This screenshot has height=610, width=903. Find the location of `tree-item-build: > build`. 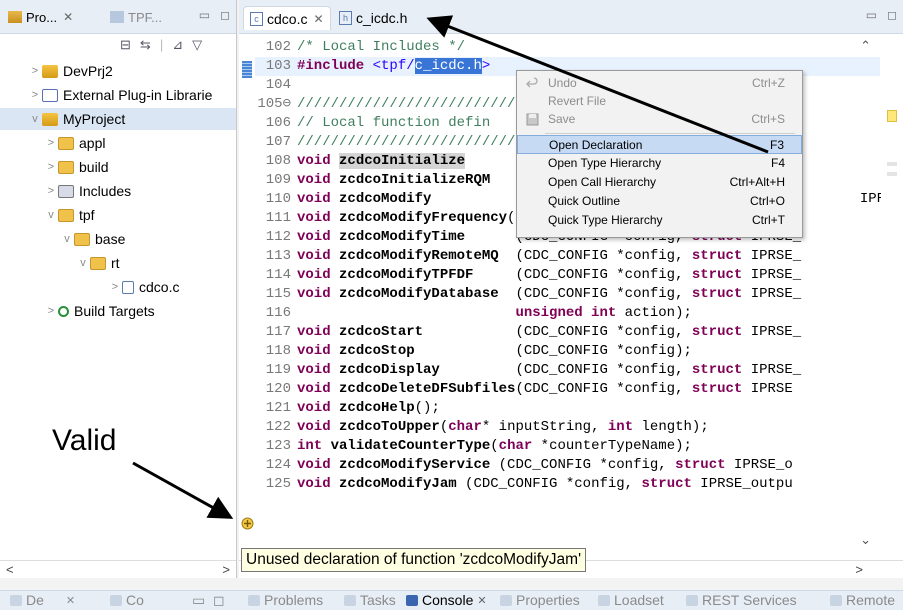

tree-item-build: > build is located at coordinates (76, 167).